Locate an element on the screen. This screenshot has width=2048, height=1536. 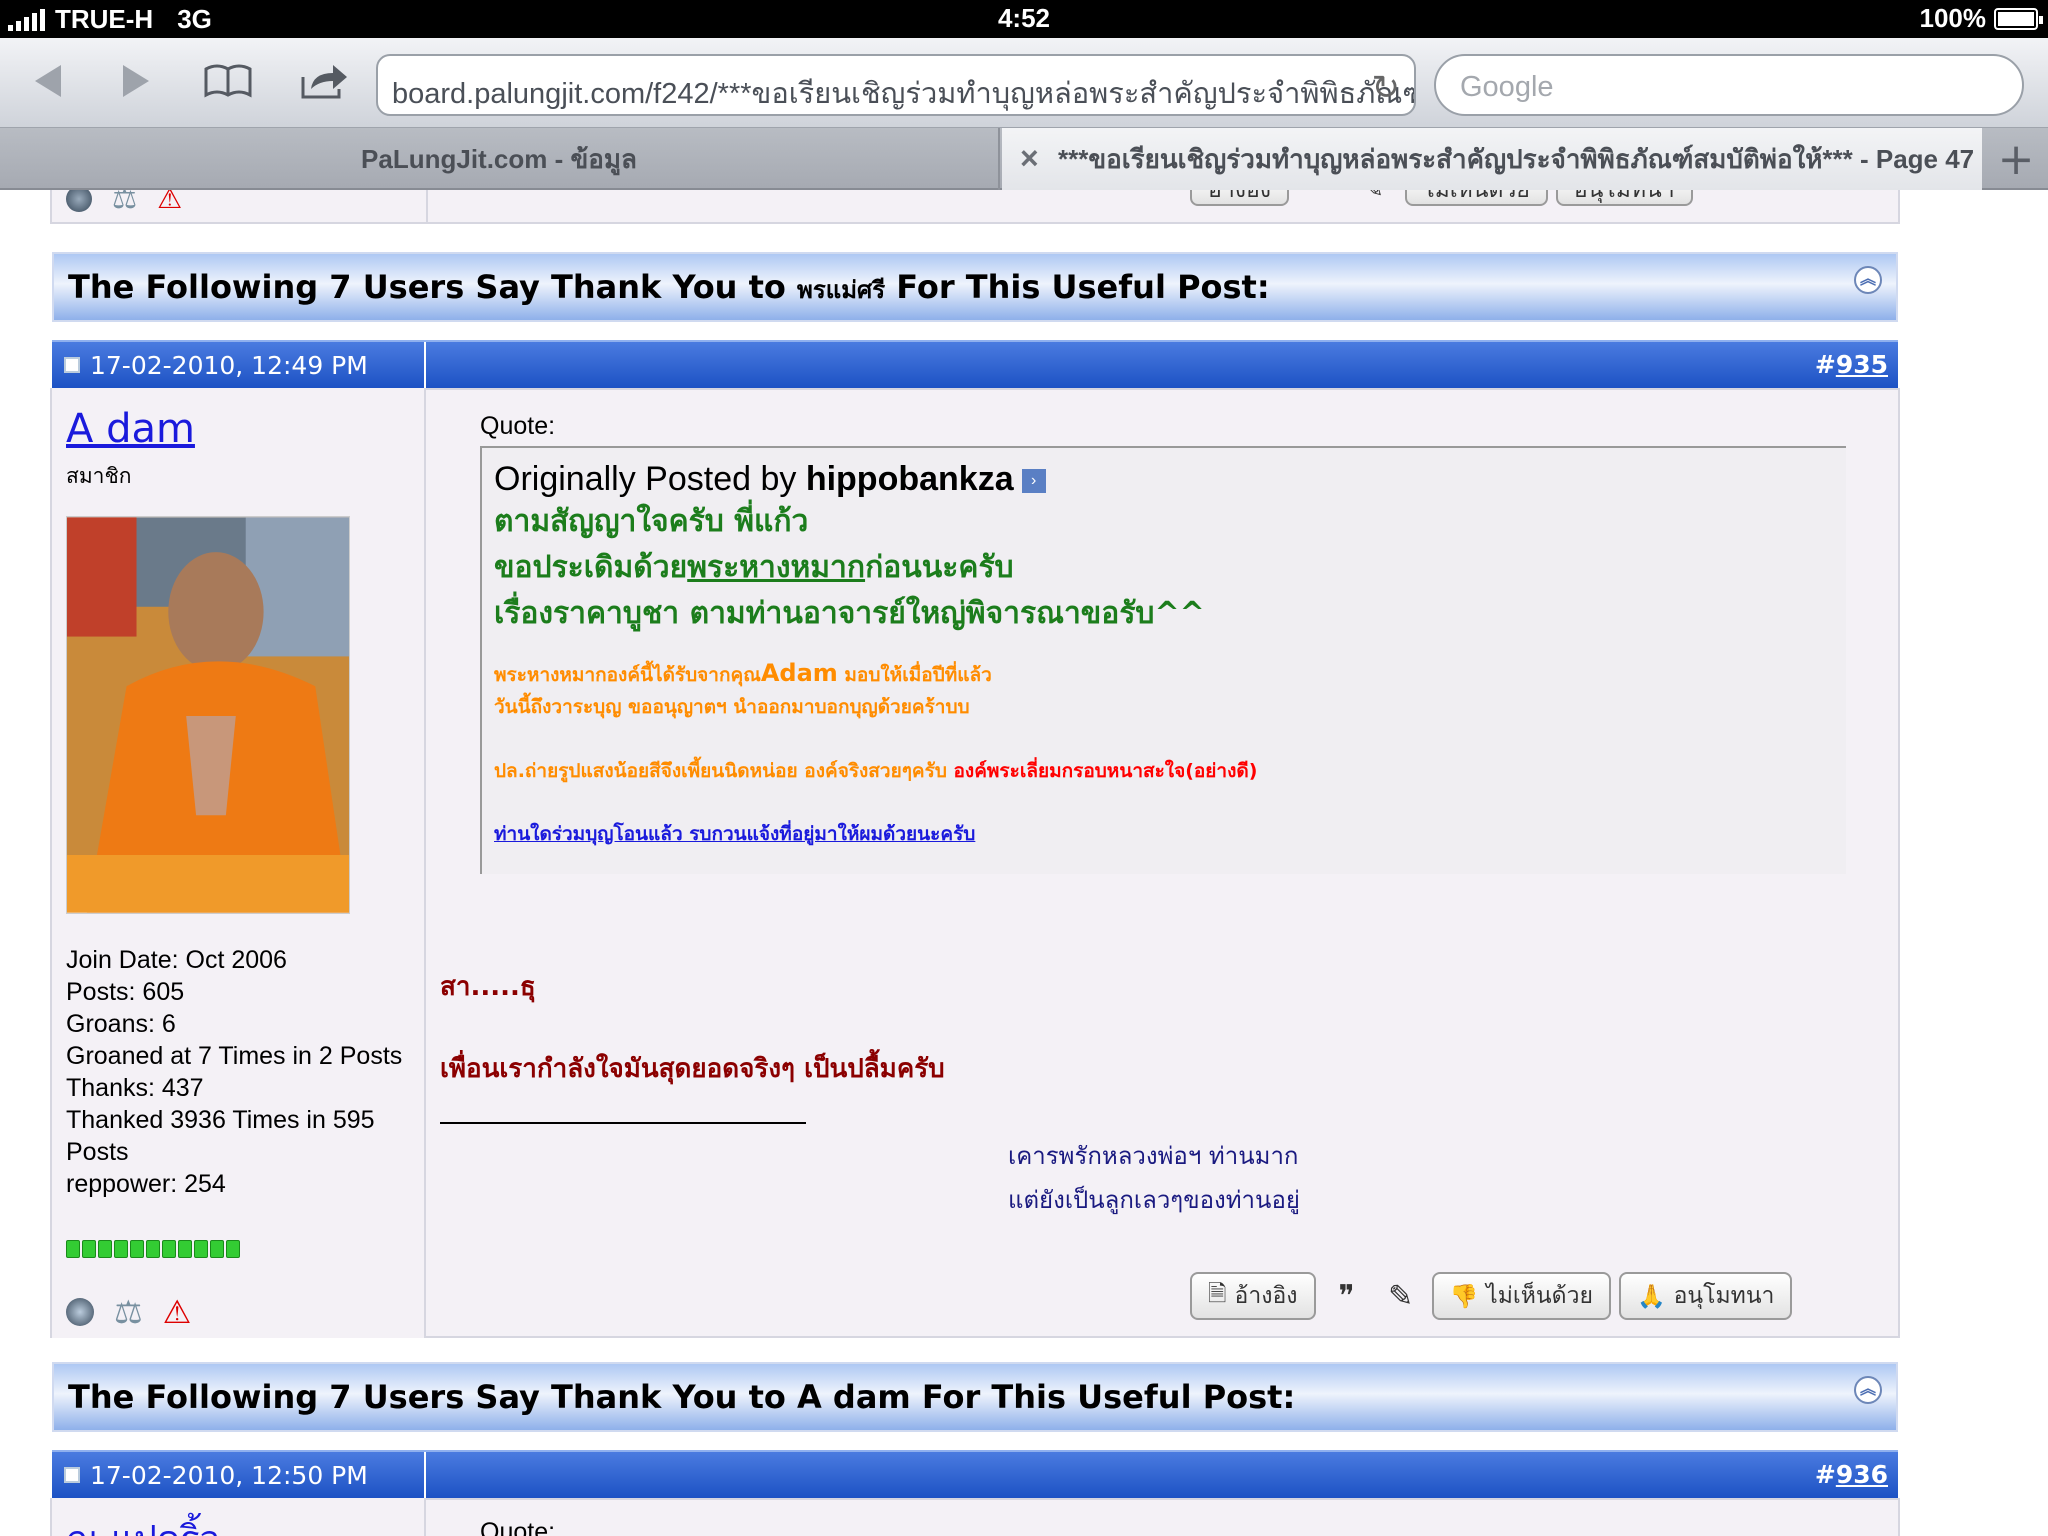
back-arrow-icon is located at coordinates (48, 81).